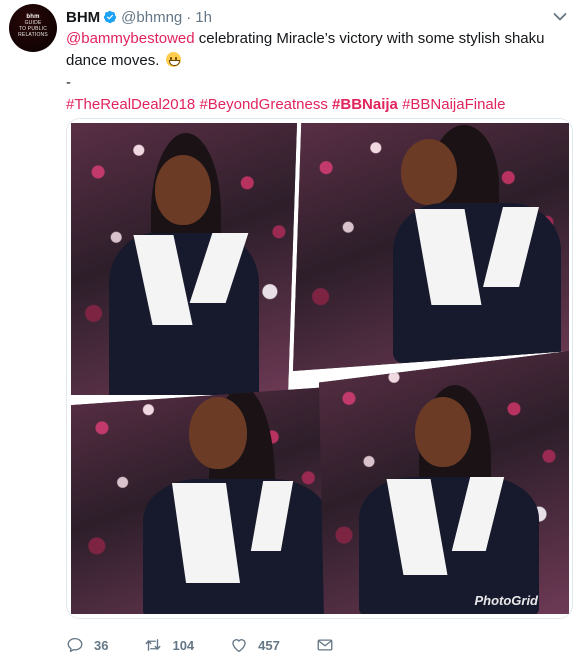 This screenshot has width=583, height=658. Describe the element at coordinates (325, 645) in the screenshot. I see `envelope-icon` at that location.